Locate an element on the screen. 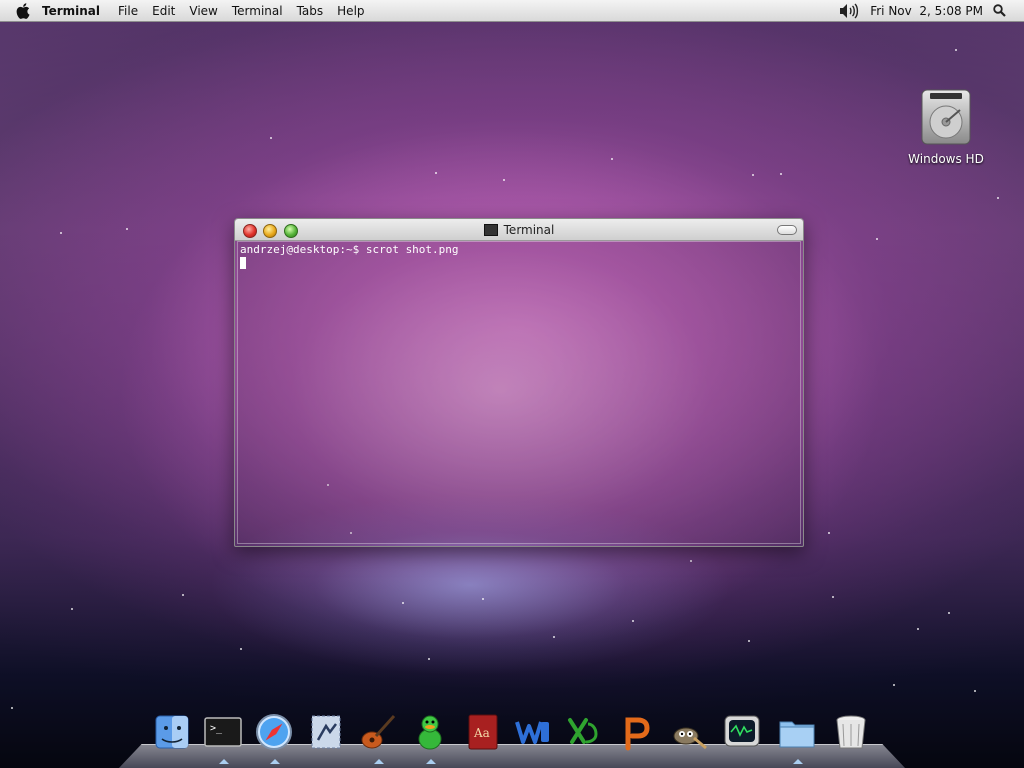  apple-icon is located at coordinates (23, 10).